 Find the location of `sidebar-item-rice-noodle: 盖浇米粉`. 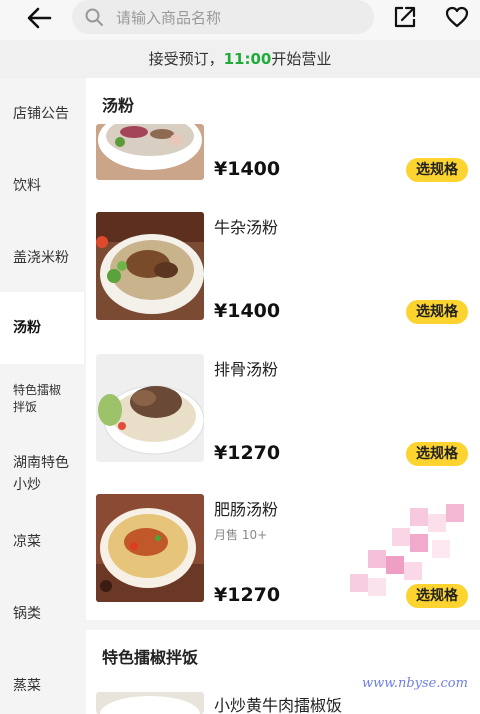

sidebar-item-rice-noodle: 盖浇米粉 is located at coordinates (42, 258).